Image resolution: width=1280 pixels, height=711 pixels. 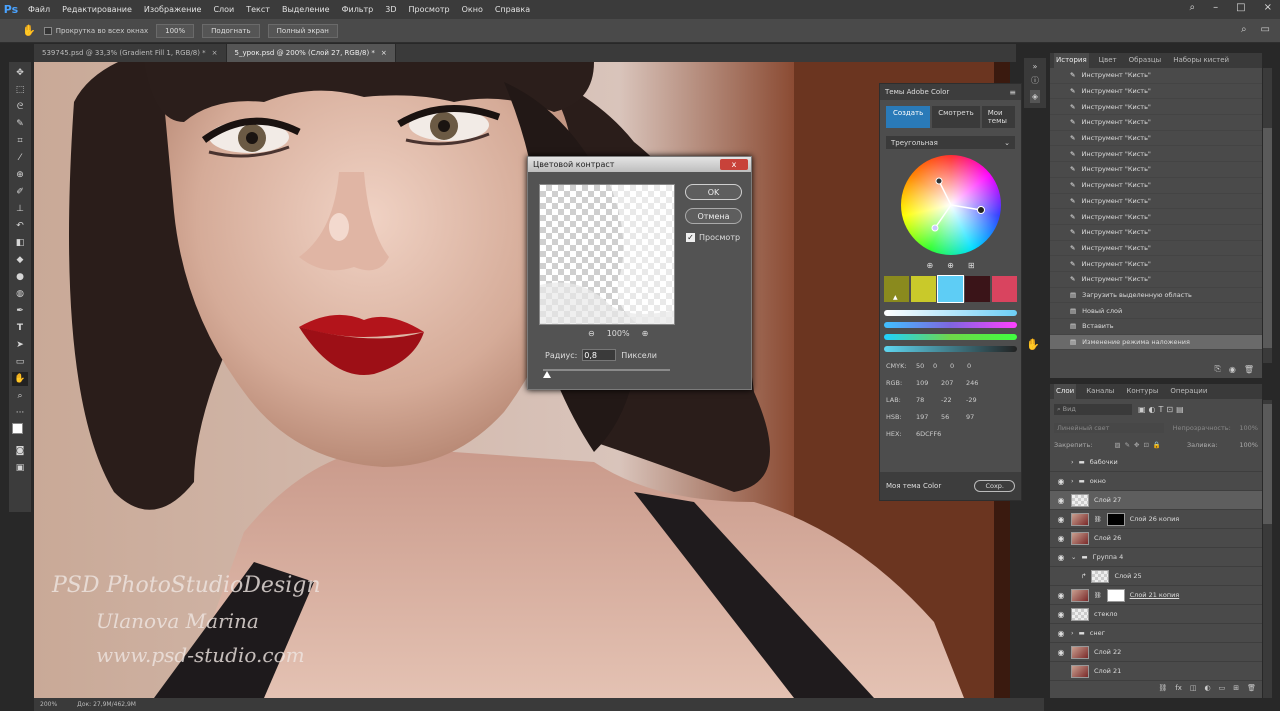 I want to click on eyedropper-tool-icon: ⁄, so click(x=20, y=158).